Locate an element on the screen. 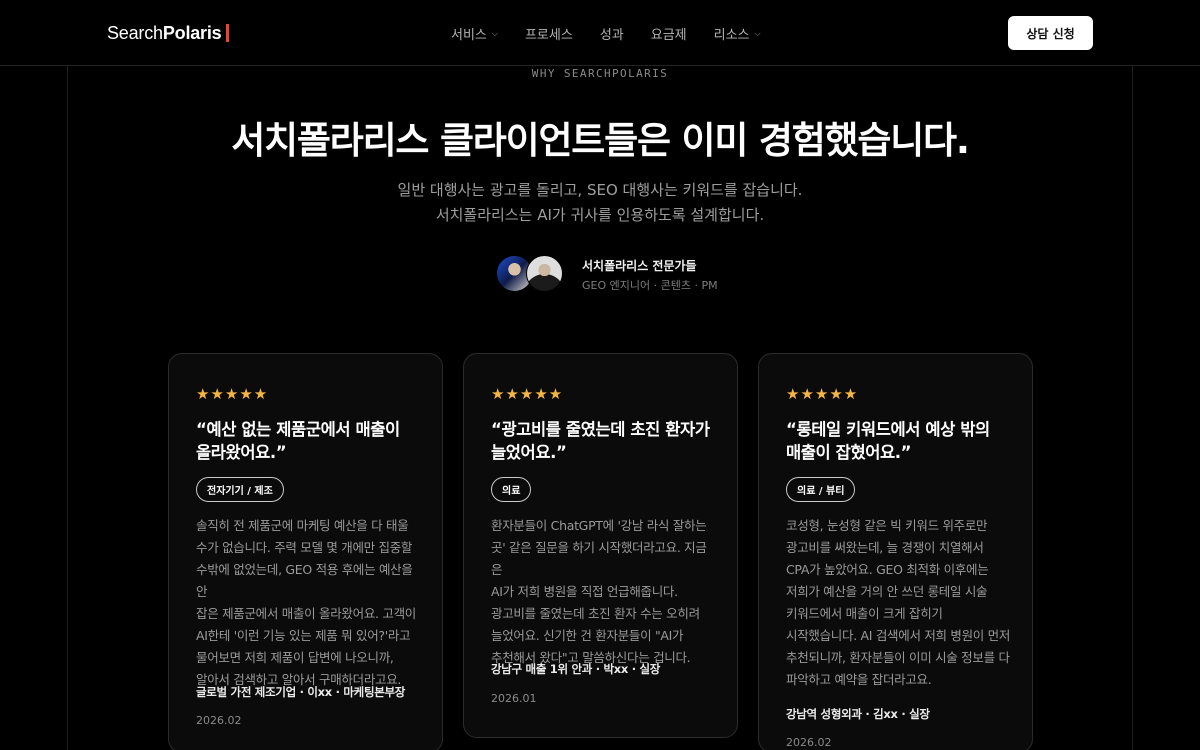 Image resolution: width=1200 pixels, height=750 pixels. logo-text-bold: Polaris is located at coordinates (192, 32).